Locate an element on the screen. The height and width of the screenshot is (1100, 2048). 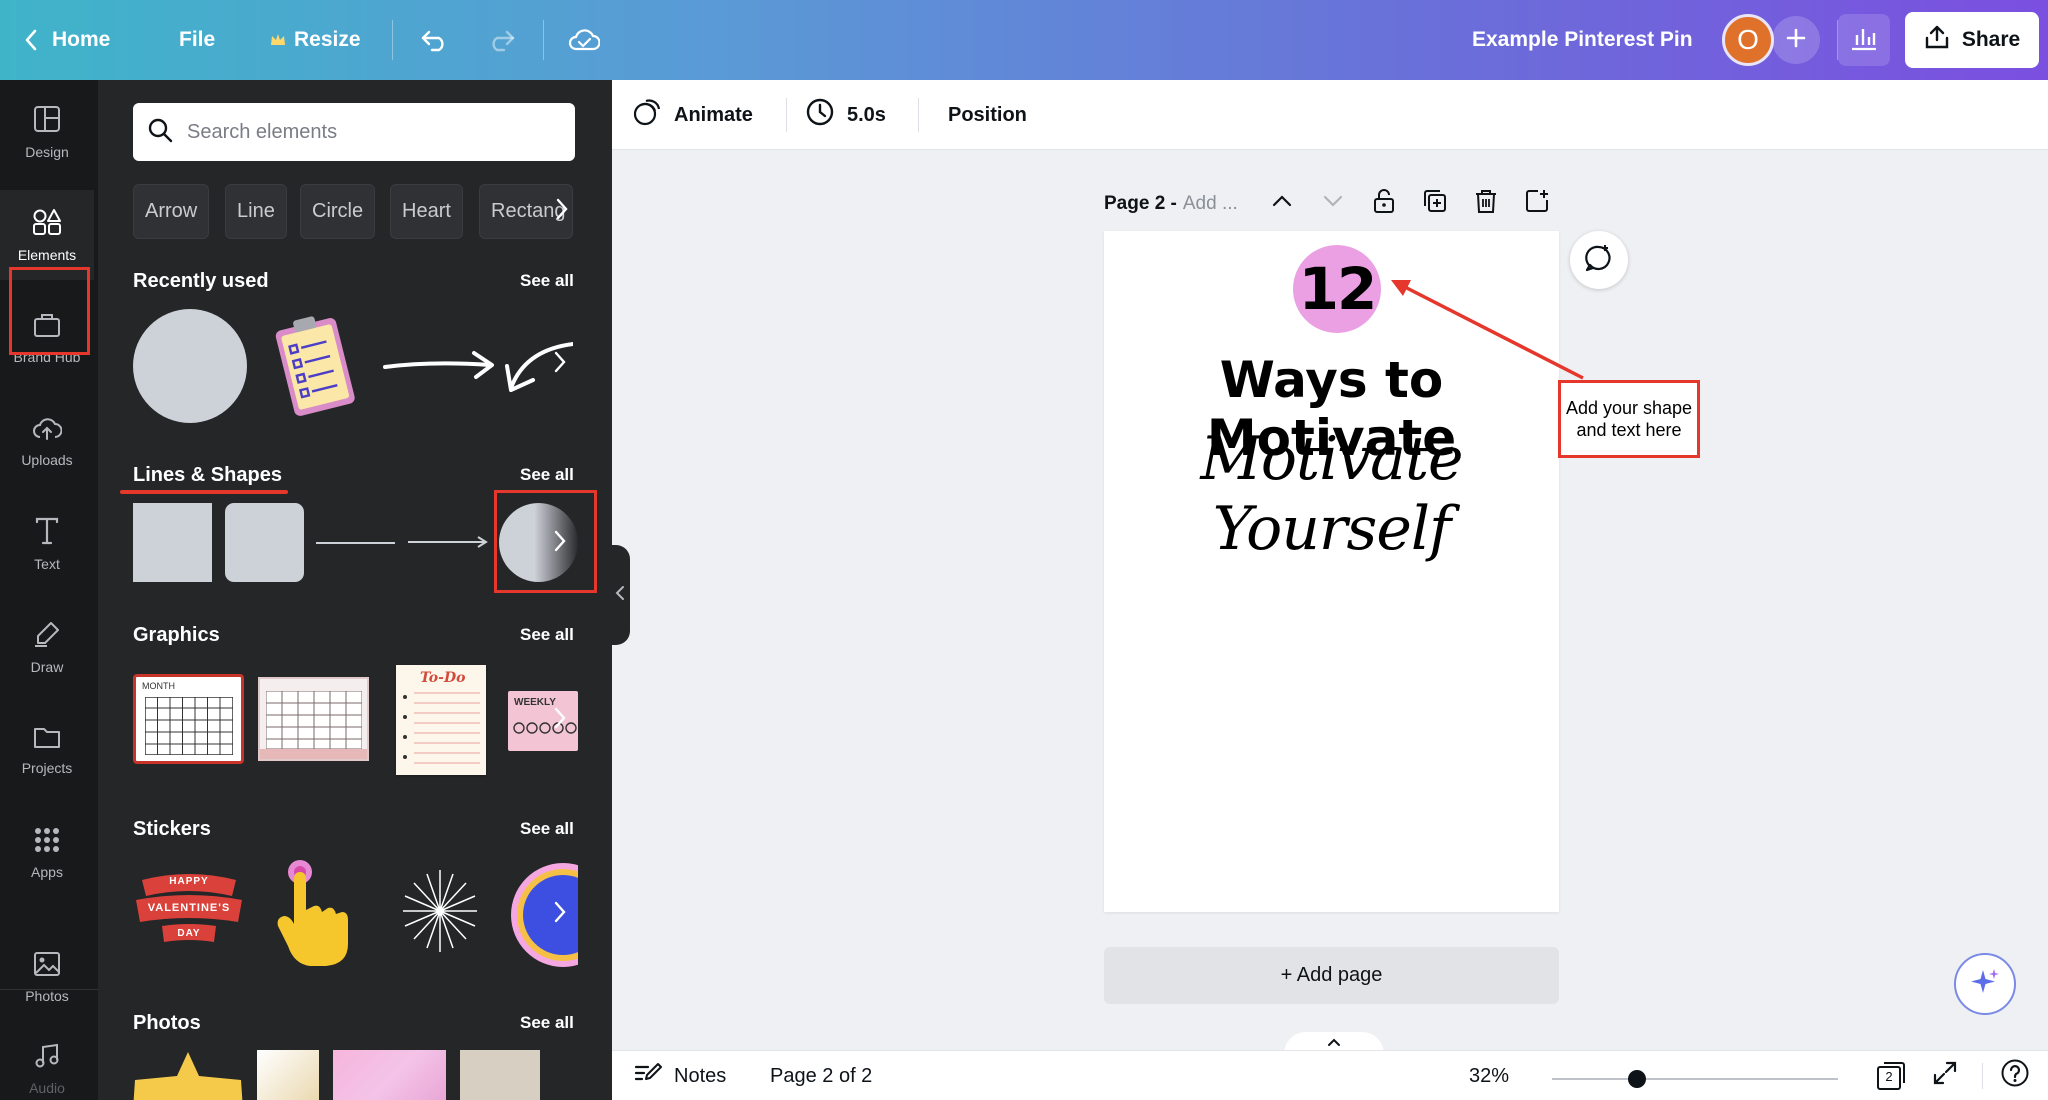
home-button: Home is located at coordinates (67, 40).